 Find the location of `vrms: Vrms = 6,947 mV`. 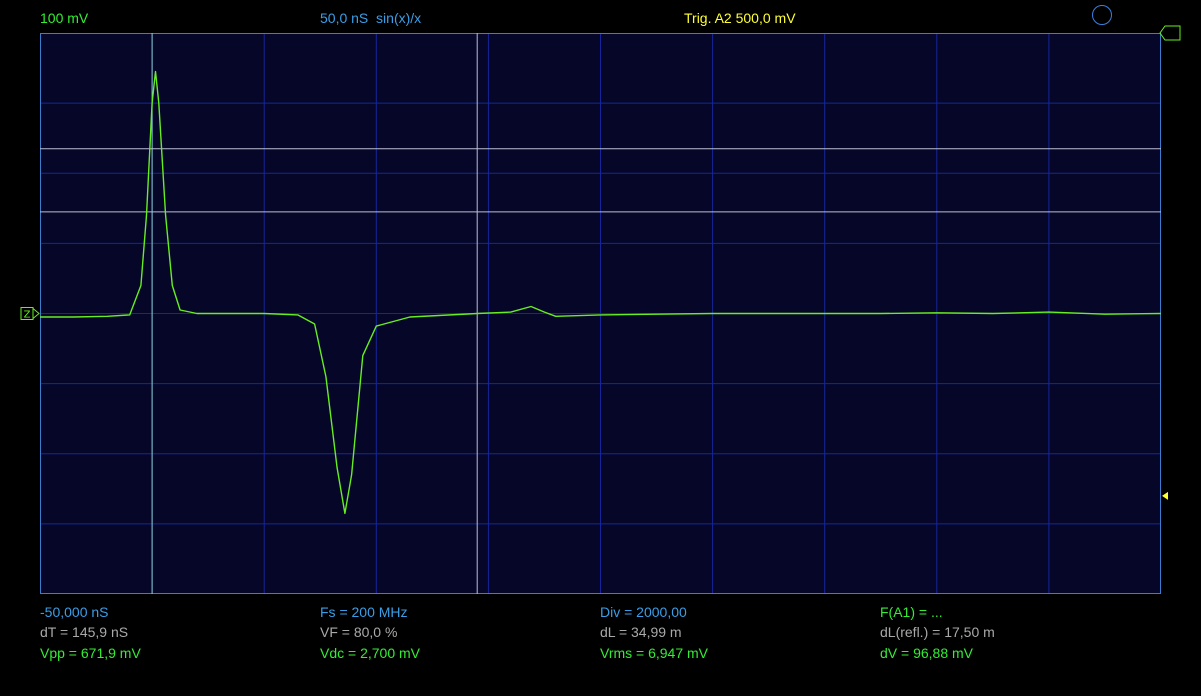

vrms: Vrms = 6,947 mV is located at coordinates (654, 653).